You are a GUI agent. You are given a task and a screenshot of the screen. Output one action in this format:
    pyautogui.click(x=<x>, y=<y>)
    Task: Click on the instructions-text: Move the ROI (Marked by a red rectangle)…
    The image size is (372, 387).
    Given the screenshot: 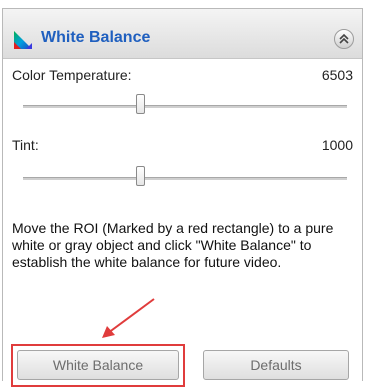 What is the action you would take?
    pyautogui.click(x=173, y=245)
    